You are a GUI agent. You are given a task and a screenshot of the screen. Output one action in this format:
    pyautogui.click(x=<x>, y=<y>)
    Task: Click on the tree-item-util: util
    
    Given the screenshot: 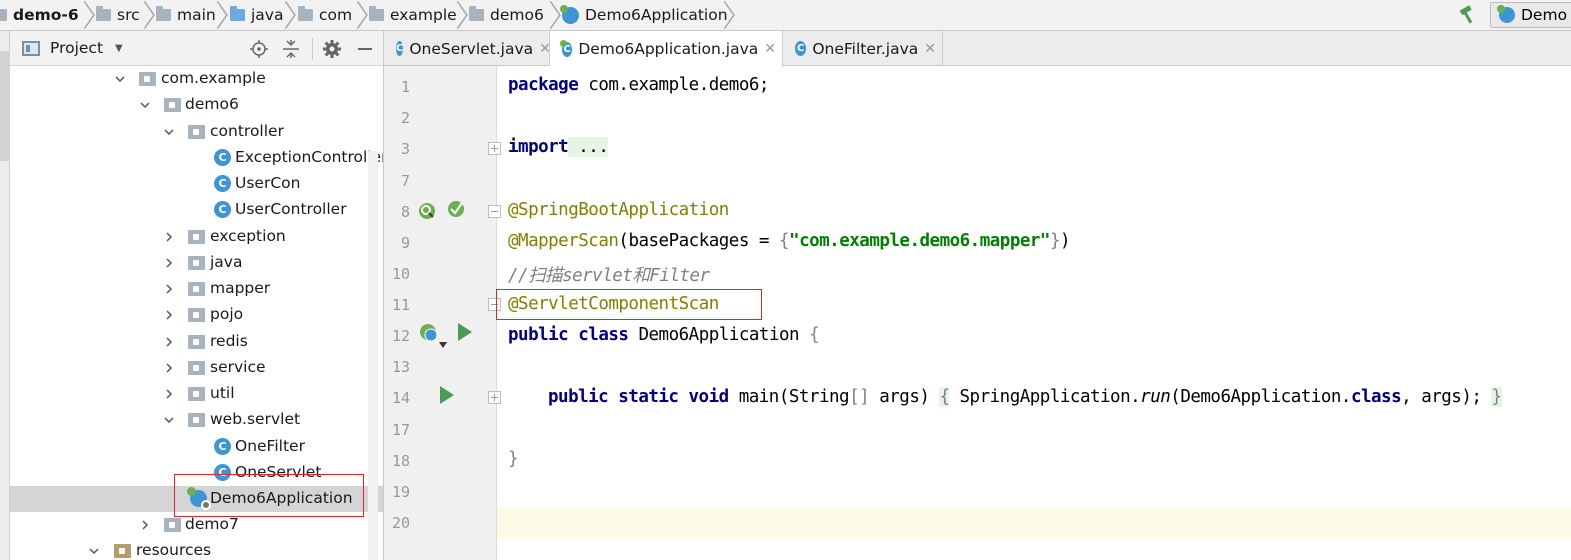 What is the action you would take?
    pyautogui.click(x=196, y=394)
    